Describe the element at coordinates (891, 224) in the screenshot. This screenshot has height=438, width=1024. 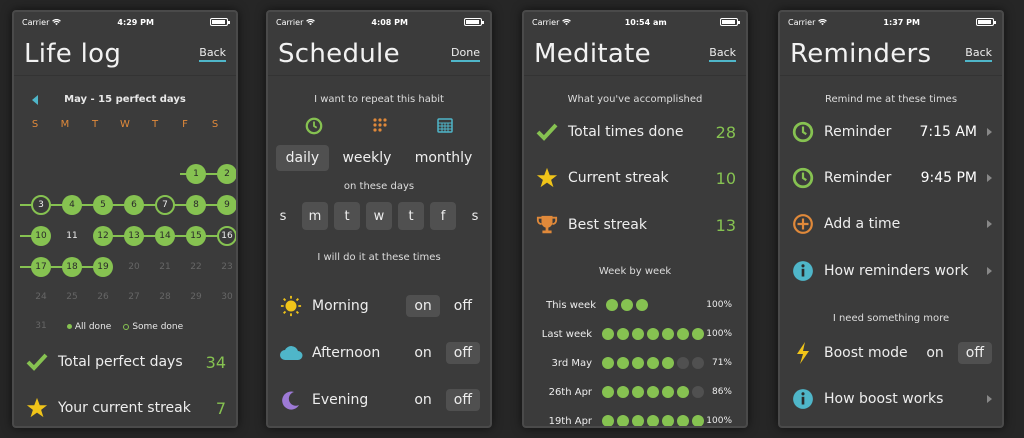
I see `add-time-row: Add a time` at that location.